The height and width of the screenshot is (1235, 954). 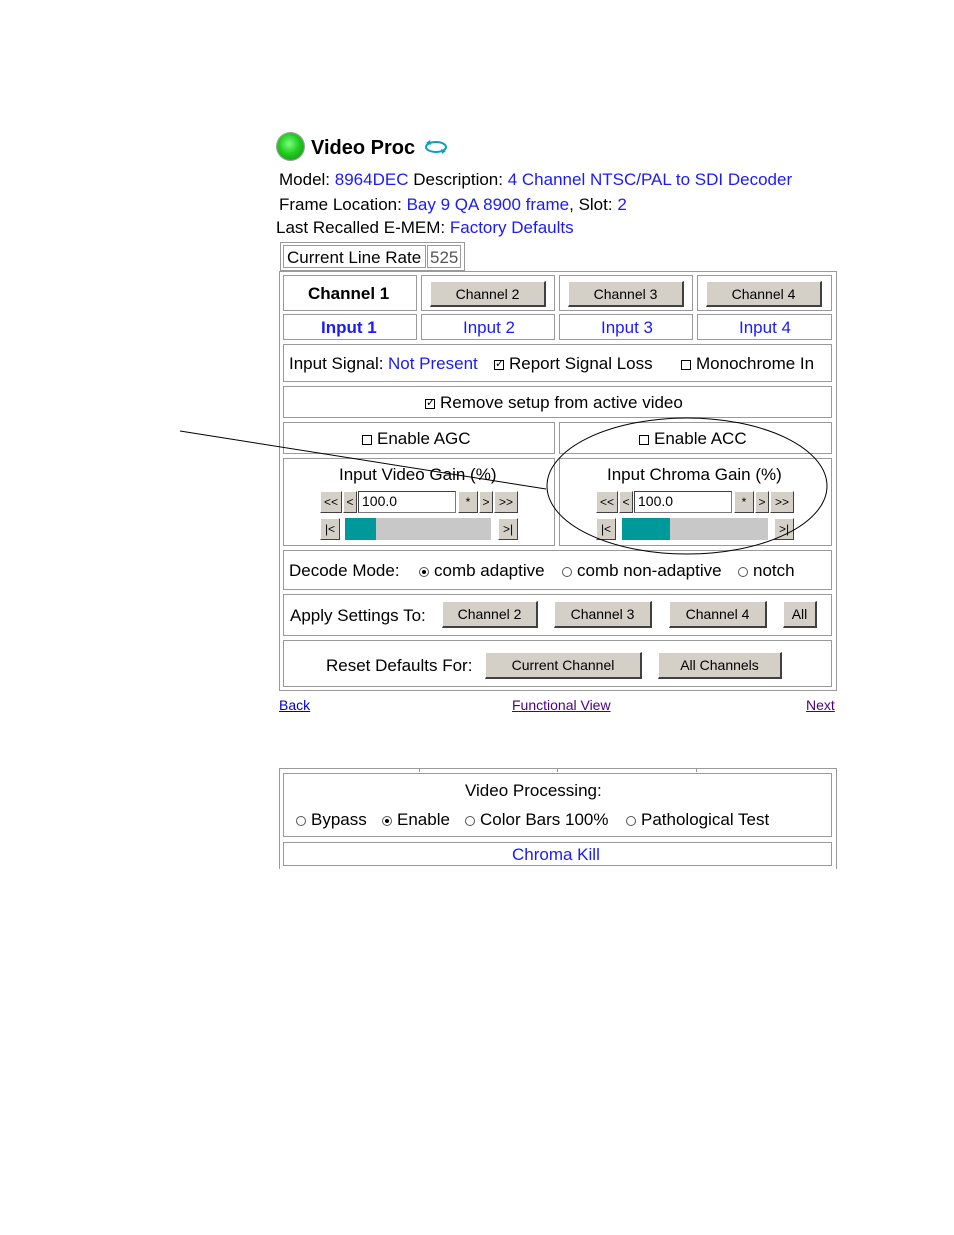 I want to click on callout-ellipse, so click(x=687, y=486).